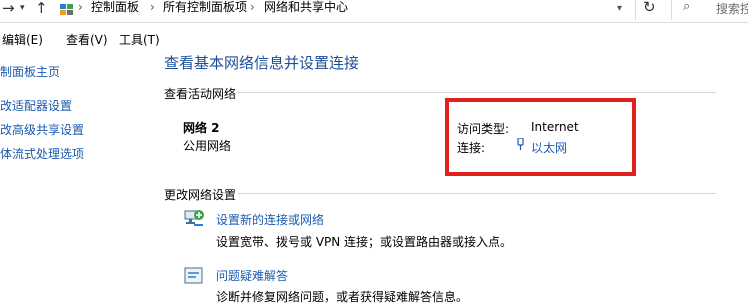 The image size is (748, 307). I want to click on task-troubleshoot-desc: 诊断并修复网络问题，或者获得疑难解答信息。, so click(342, 297).